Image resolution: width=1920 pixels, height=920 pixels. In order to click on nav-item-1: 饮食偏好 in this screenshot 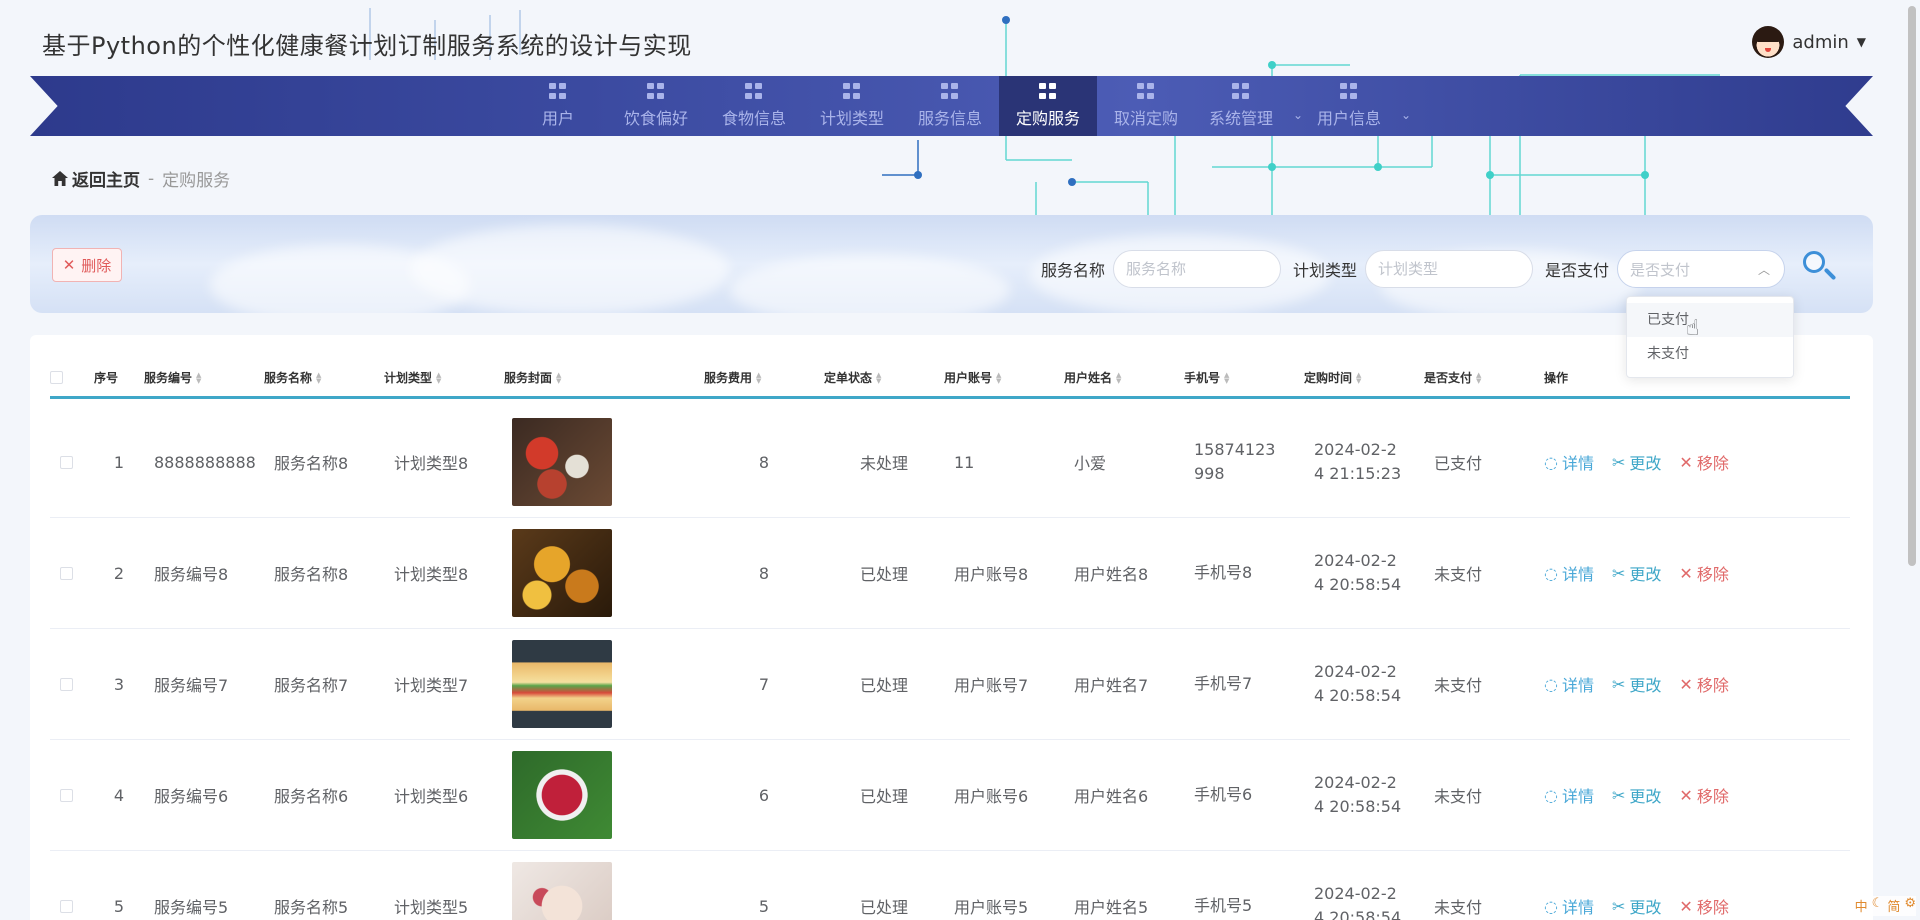, I will do `click(656, 106)`.